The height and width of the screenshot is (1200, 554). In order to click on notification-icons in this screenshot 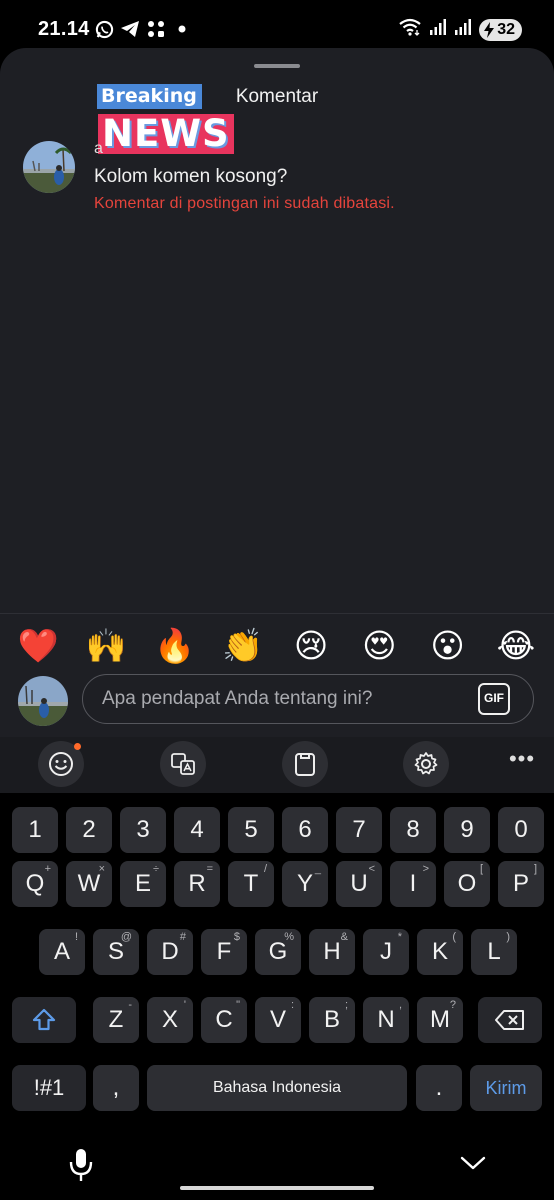, I will do `click(143, 29)`.